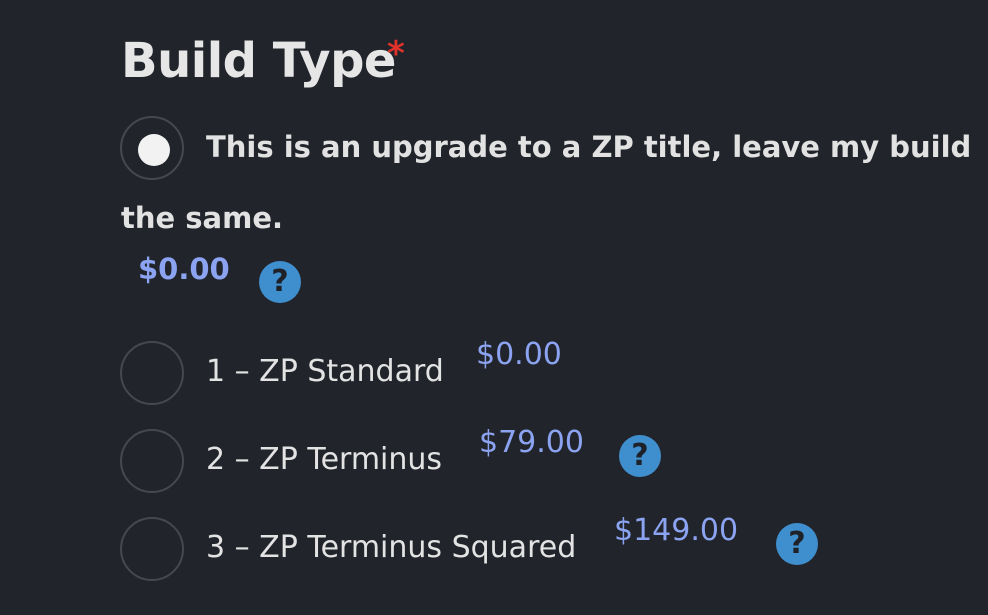  I want to click on option-zp-standard-label: 1 – ZP Standard, so click(325, 371).